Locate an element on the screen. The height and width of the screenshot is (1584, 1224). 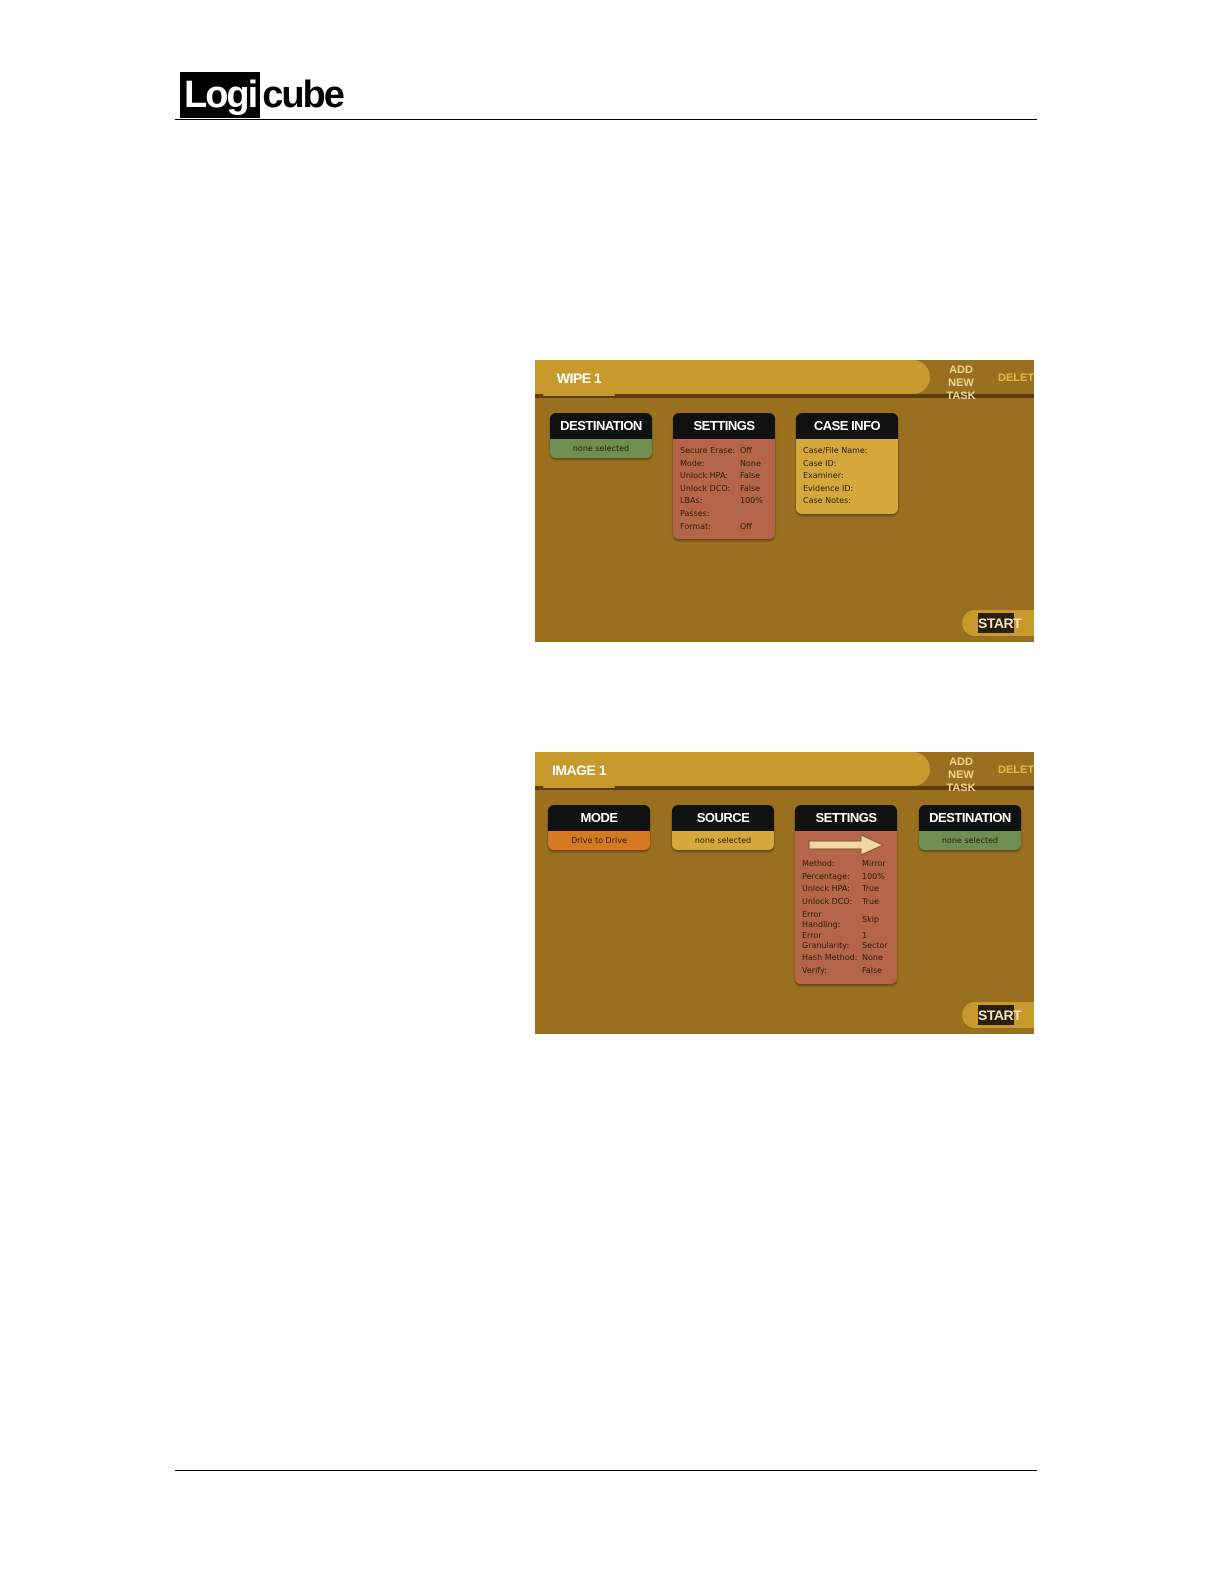
settings-row: Passes: is located at coordinates (695, 513).